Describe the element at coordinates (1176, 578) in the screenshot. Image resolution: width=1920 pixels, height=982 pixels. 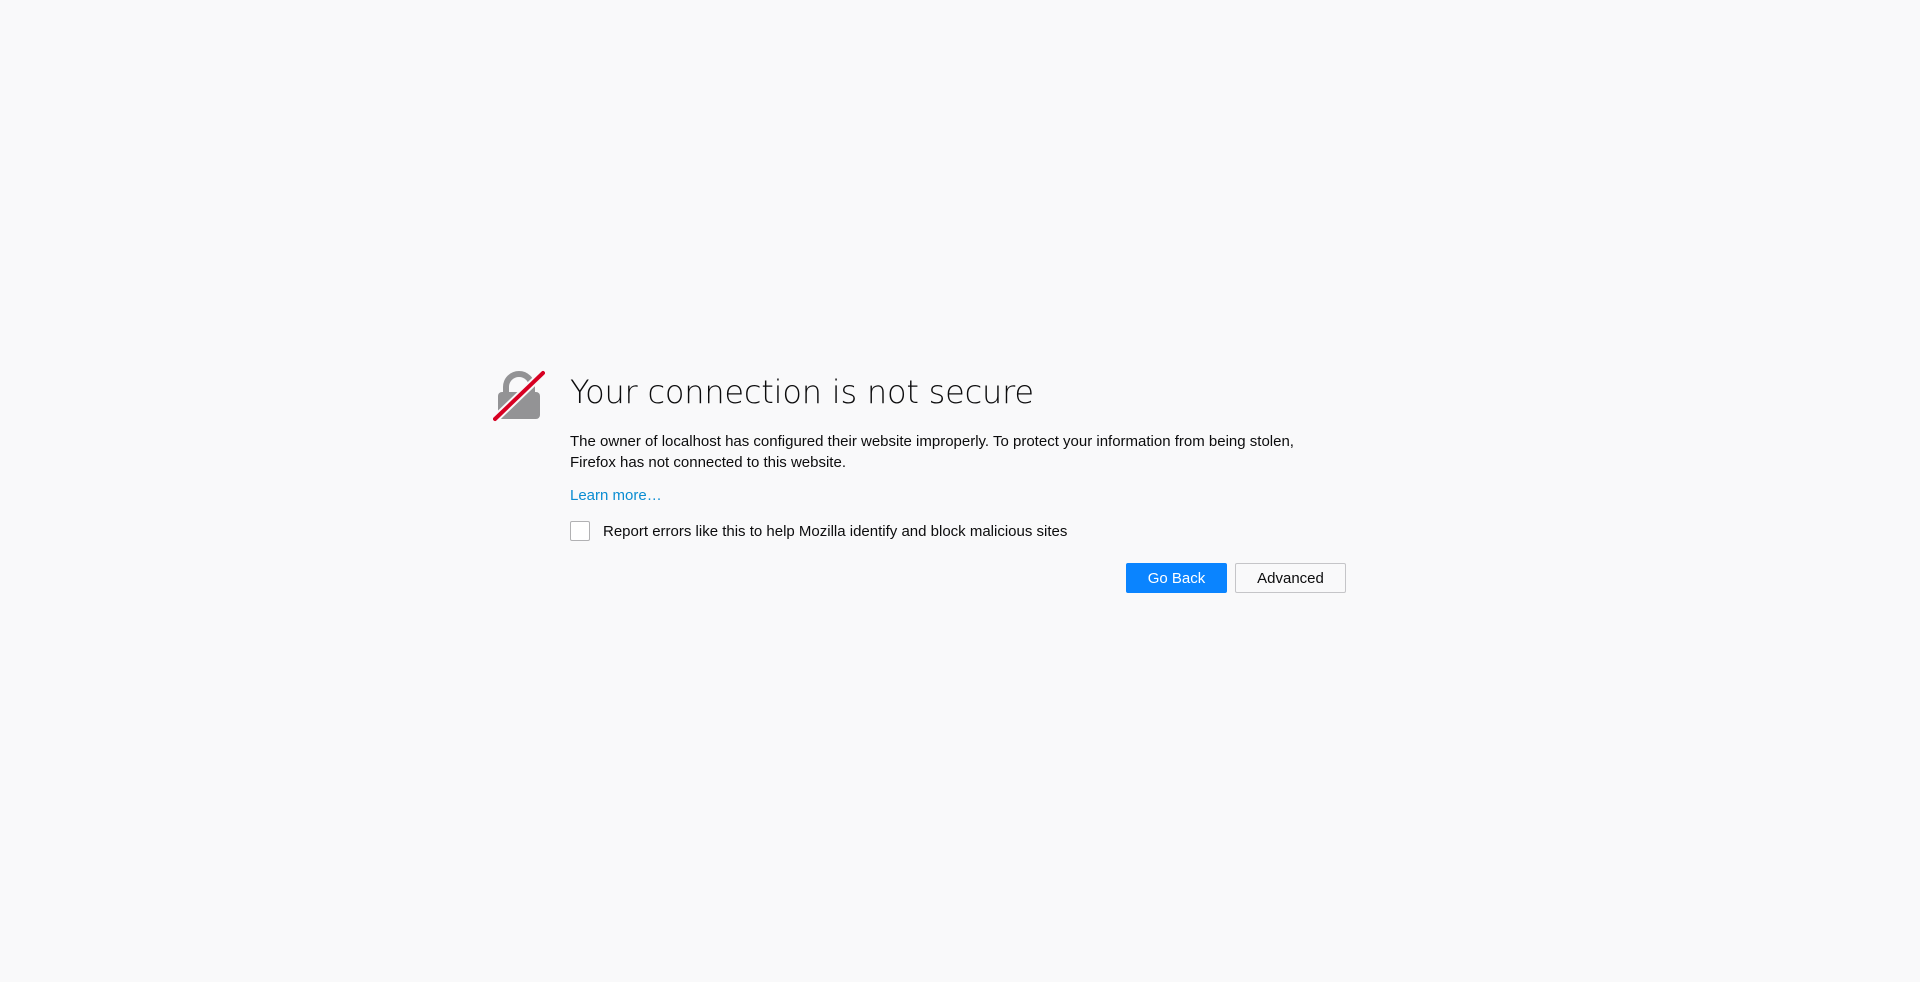
I see `go-back-button: Go Back` at that location.